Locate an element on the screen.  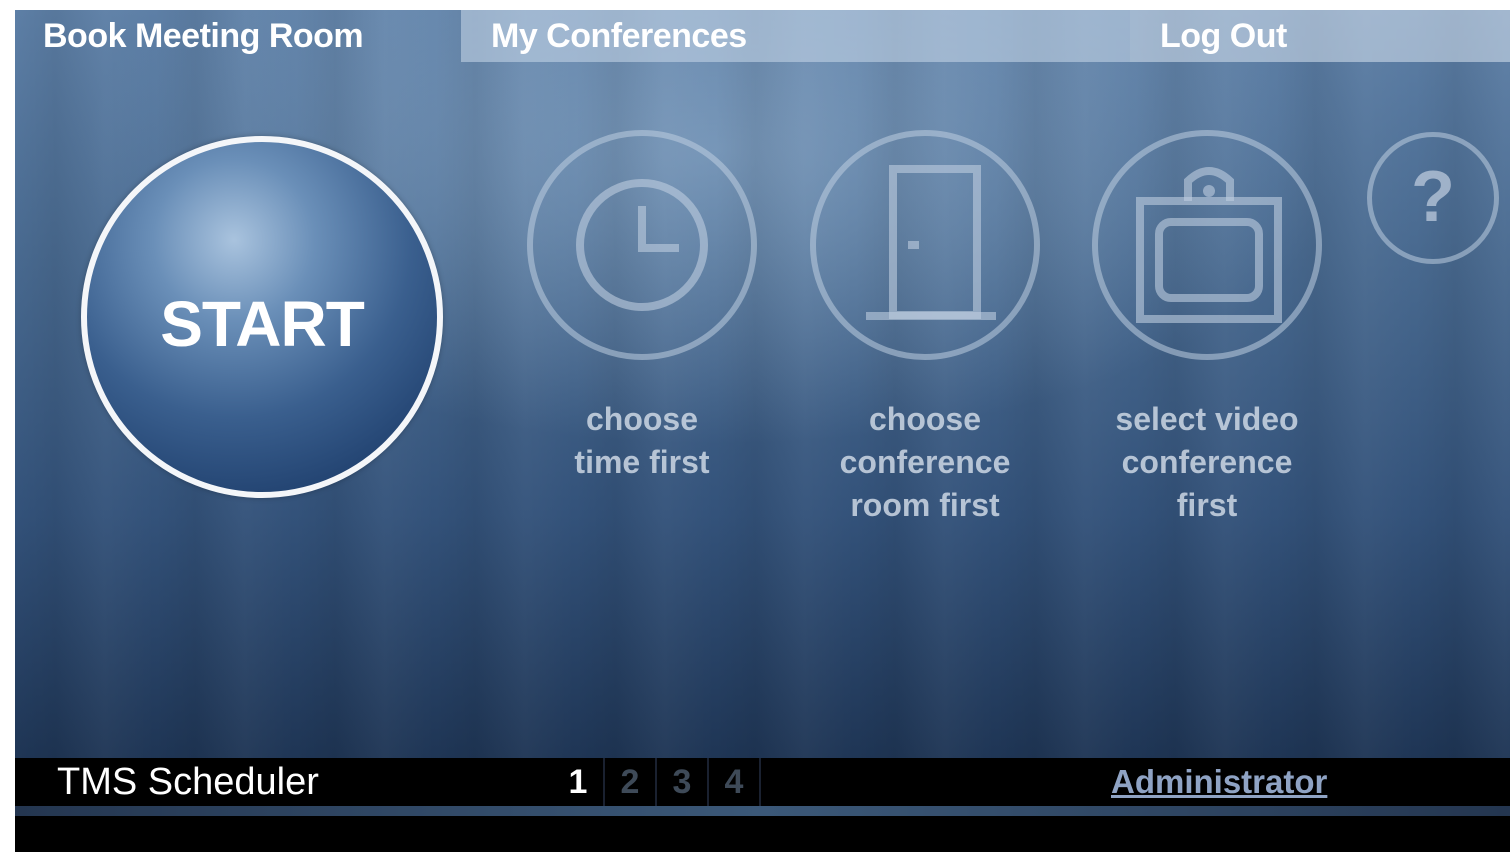
step-3: 3 is located at coordinates (683, 782).